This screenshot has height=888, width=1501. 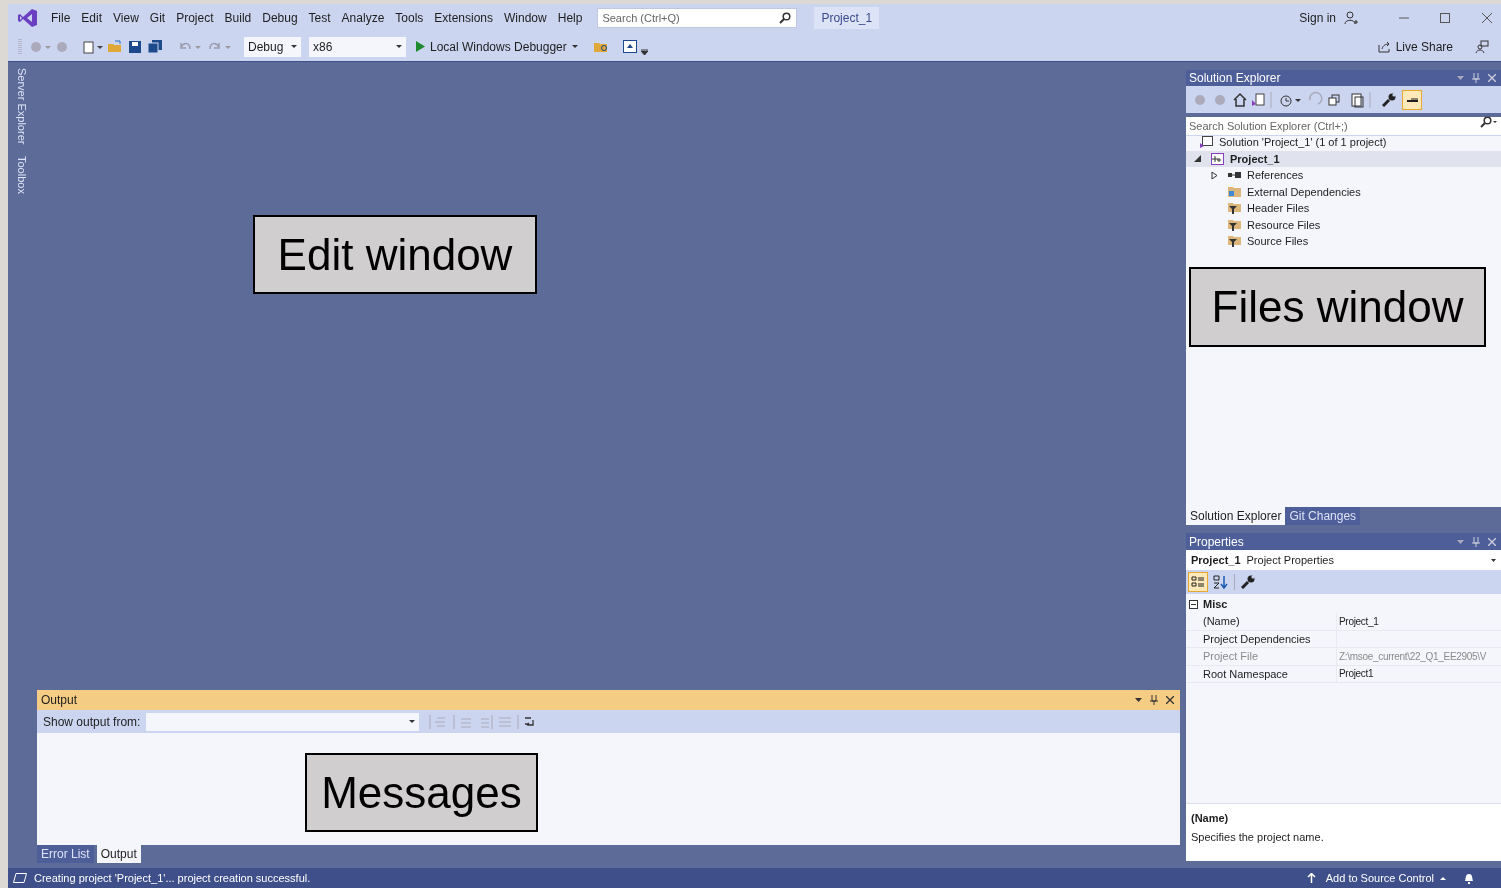 What do you see at coordinates (1412, 99) in the screenshot?
I see `preview-toggle-icon` at bounding box center [1412, 99].